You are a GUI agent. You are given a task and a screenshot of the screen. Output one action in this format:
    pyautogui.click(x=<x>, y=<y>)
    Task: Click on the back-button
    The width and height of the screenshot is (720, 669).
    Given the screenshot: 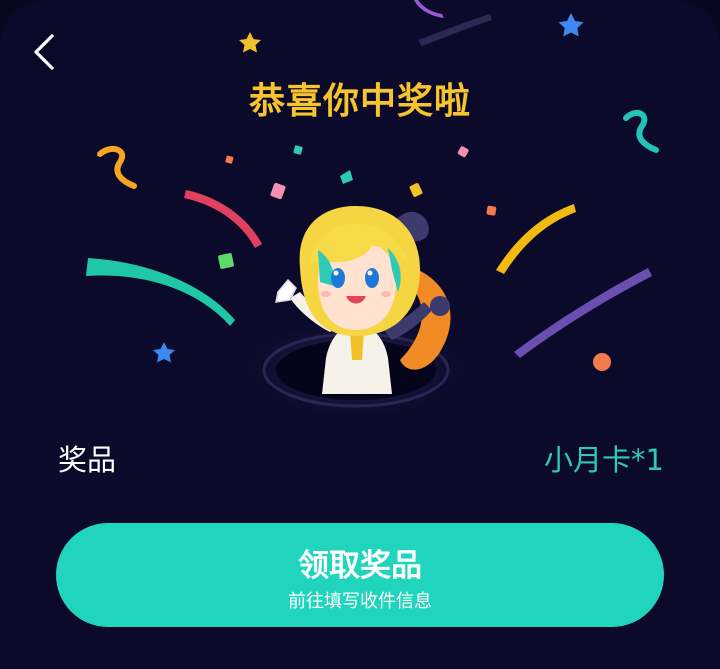 What is the action you would take?
    pyautogui.click(x=46, y=52)
    